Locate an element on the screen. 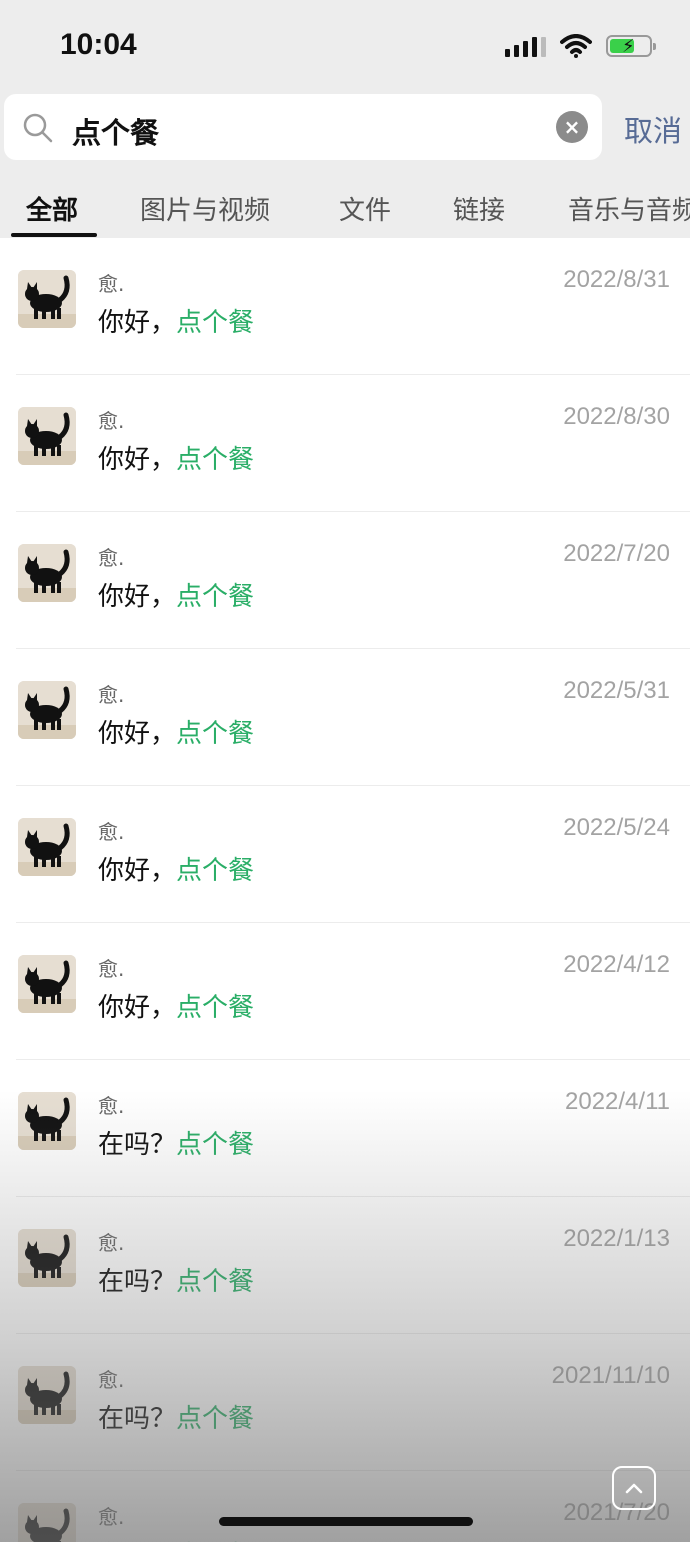 This screenshot has width=690, height=1542. message-date: 2022/1/13 is located at coordinates (616, 1238).